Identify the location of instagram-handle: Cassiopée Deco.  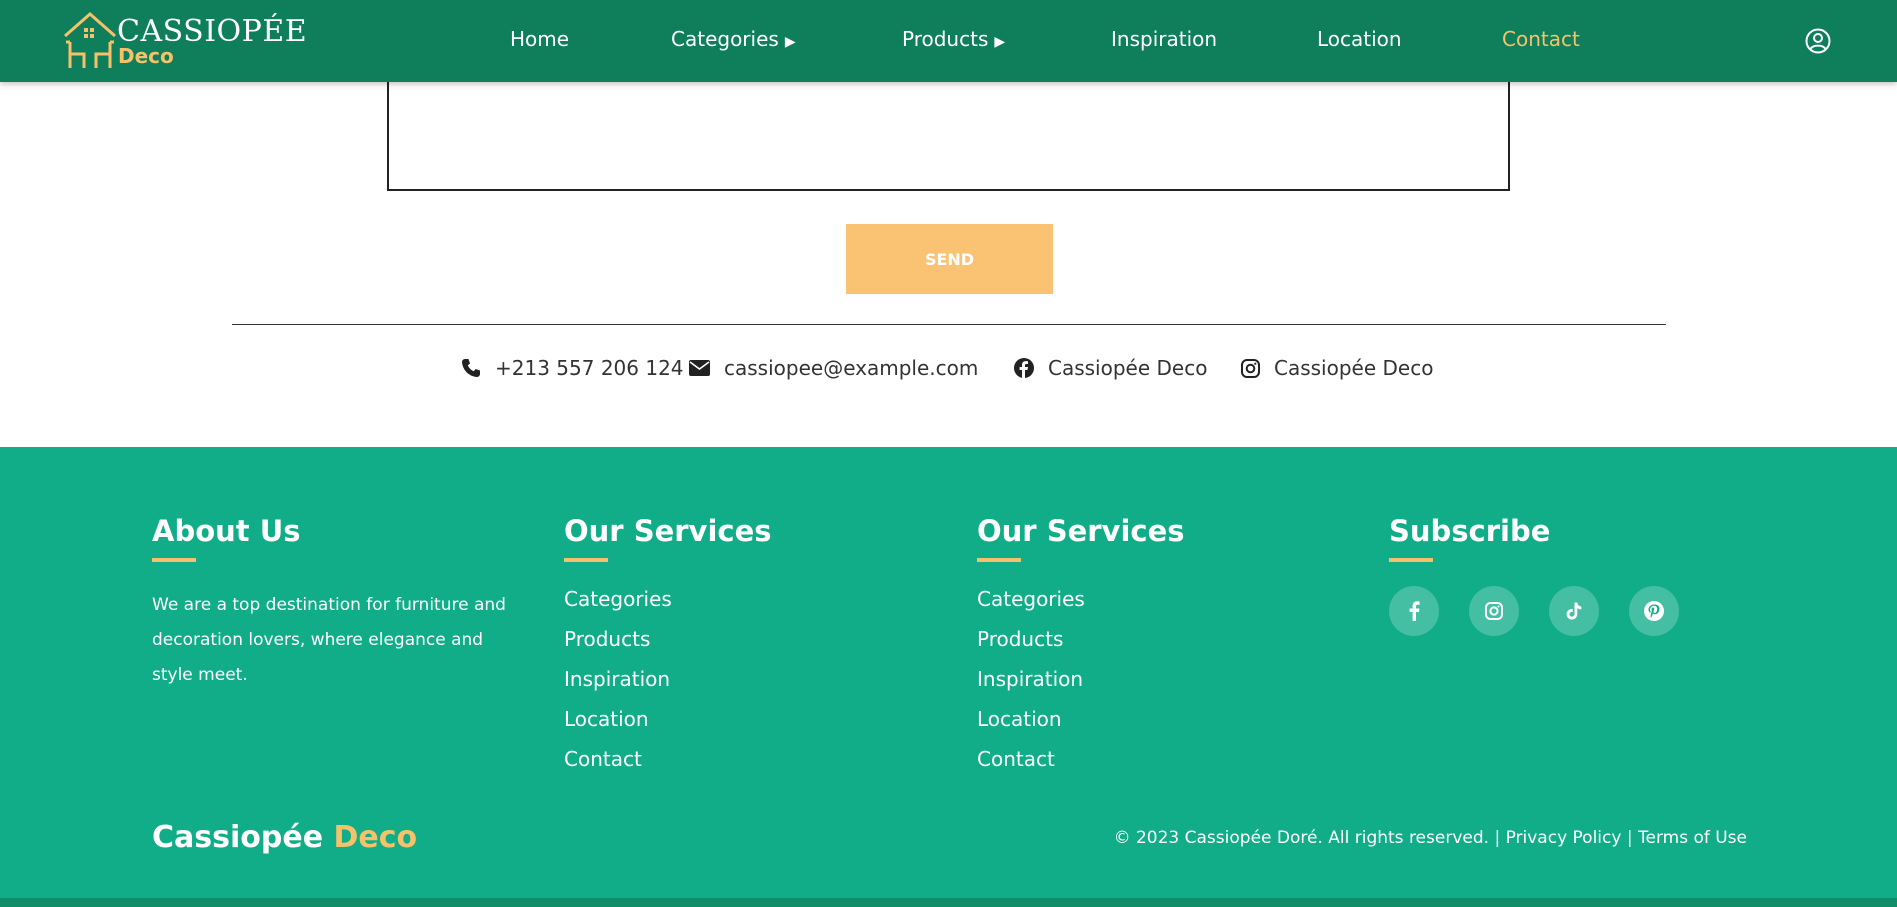
(1354, 368).